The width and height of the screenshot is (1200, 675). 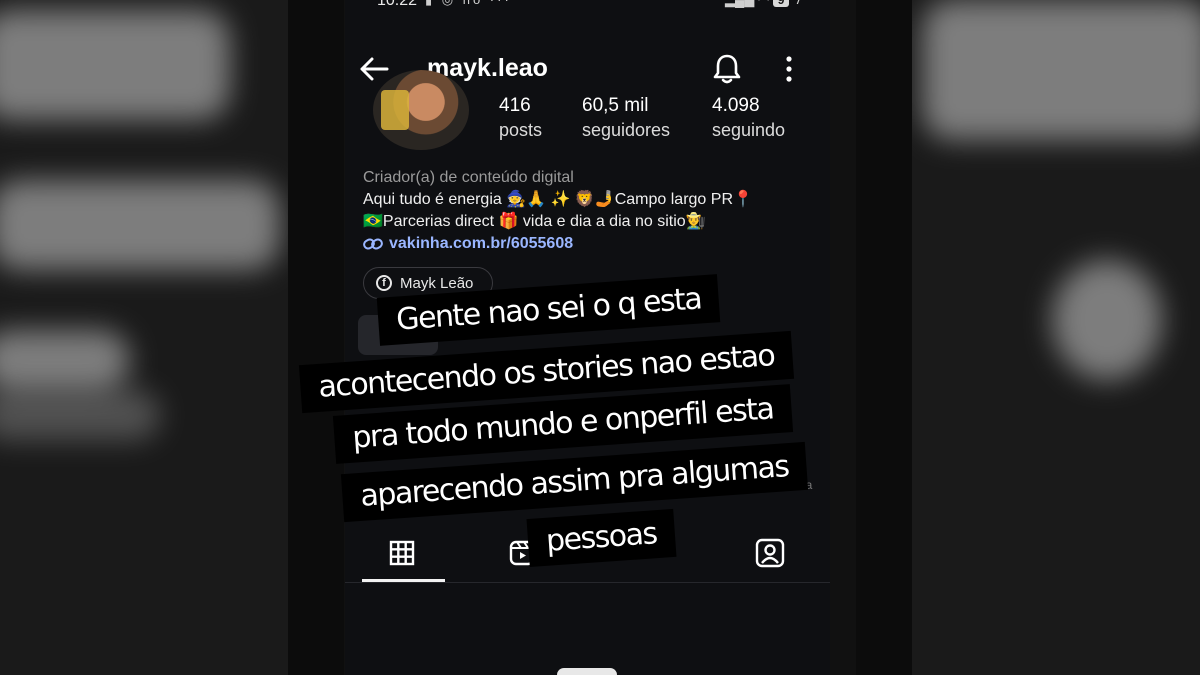 What do you see at coordinates (796, 3) in the screenshot?
I see `charging-icon: ϟ` at bounding box center [796, 3].